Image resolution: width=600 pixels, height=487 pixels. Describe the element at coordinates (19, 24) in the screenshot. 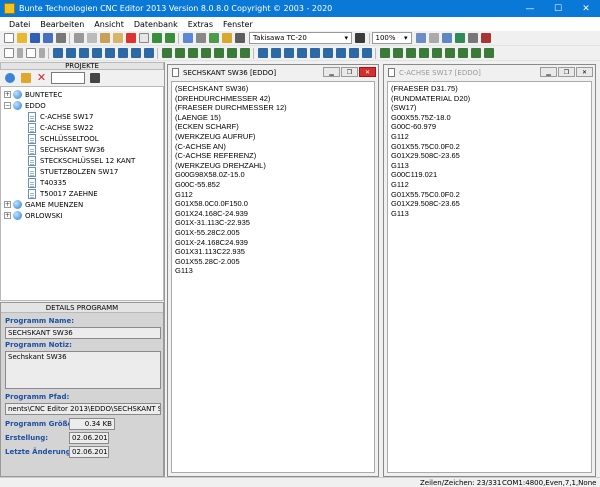

I see `menu-datei: Datei` at that location.